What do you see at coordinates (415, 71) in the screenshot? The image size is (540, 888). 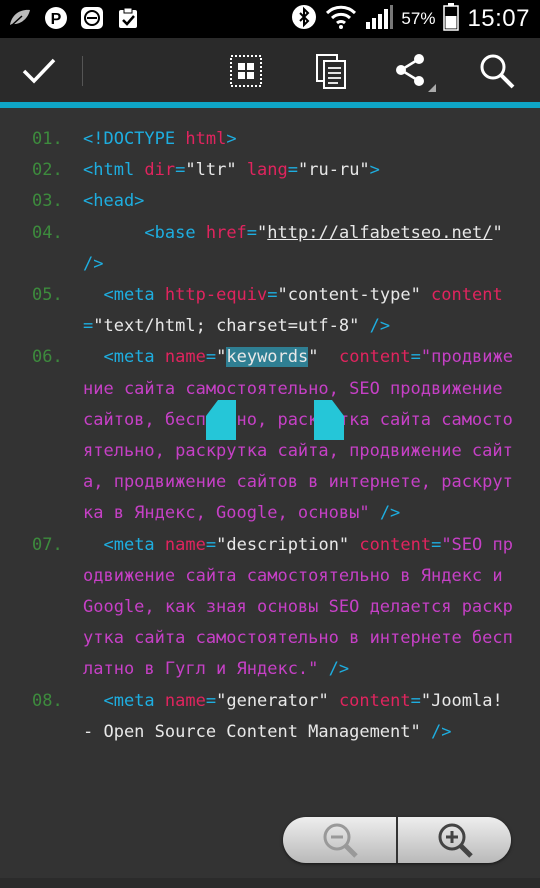 I see `share-icon` at bounding box center [415, 71].